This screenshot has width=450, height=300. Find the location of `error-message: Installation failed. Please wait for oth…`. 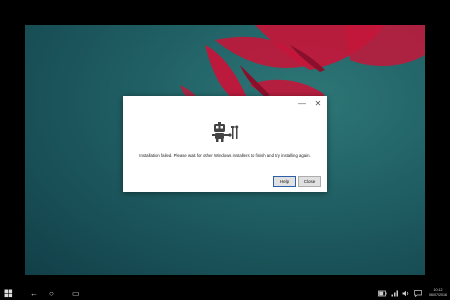

error-message: Installation failed. Please wait for oth… is located at coordinates (225, 155).